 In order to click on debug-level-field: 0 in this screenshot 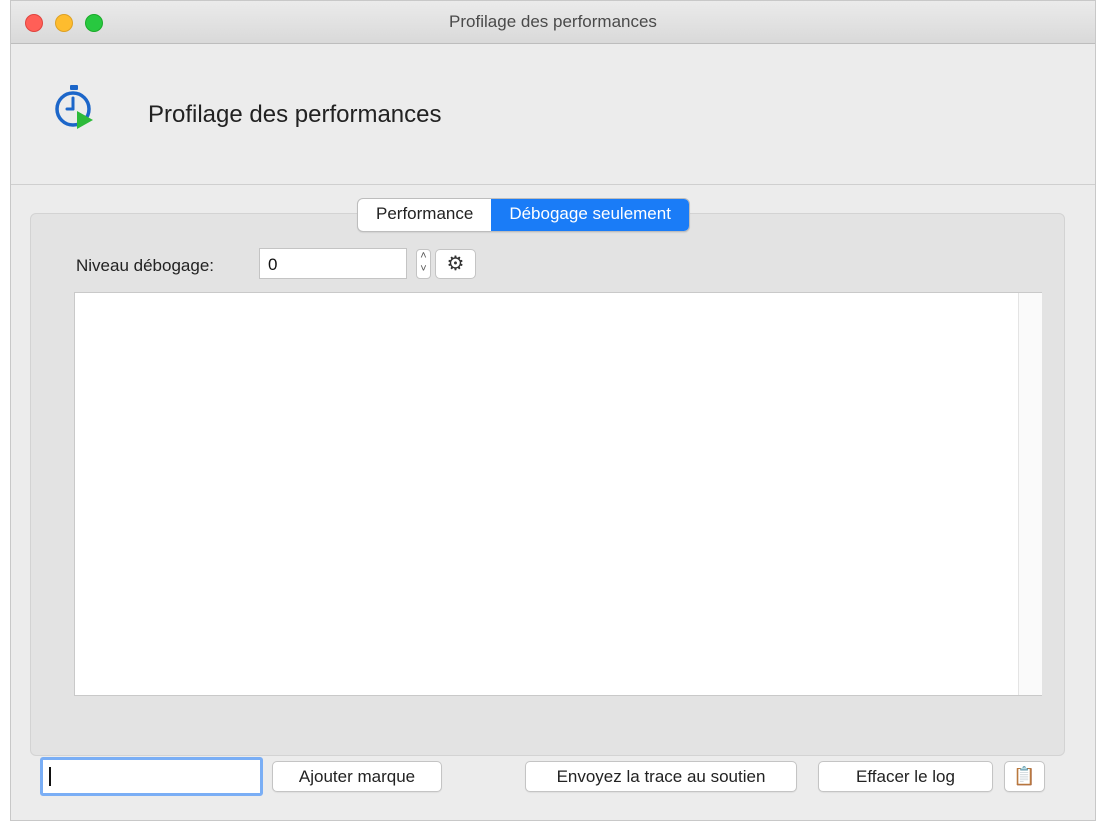, I will do `click(333, 263)`.